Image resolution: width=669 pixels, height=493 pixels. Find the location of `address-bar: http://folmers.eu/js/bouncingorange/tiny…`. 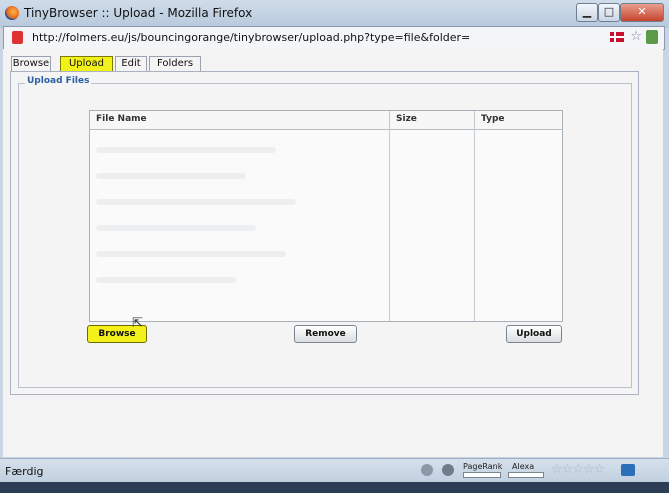

address-bar: http://folmers.eu/js/bouncingorange/tiny… is located at coordinates (334, 38).